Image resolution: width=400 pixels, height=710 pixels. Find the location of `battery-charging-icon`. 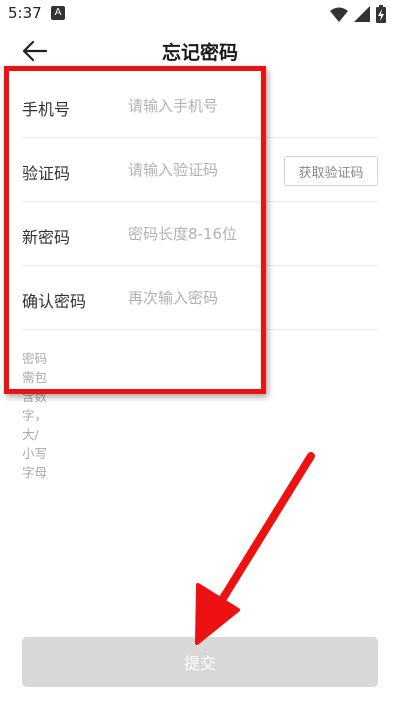

battery-charging-icon is located at coordinates (381, 14).